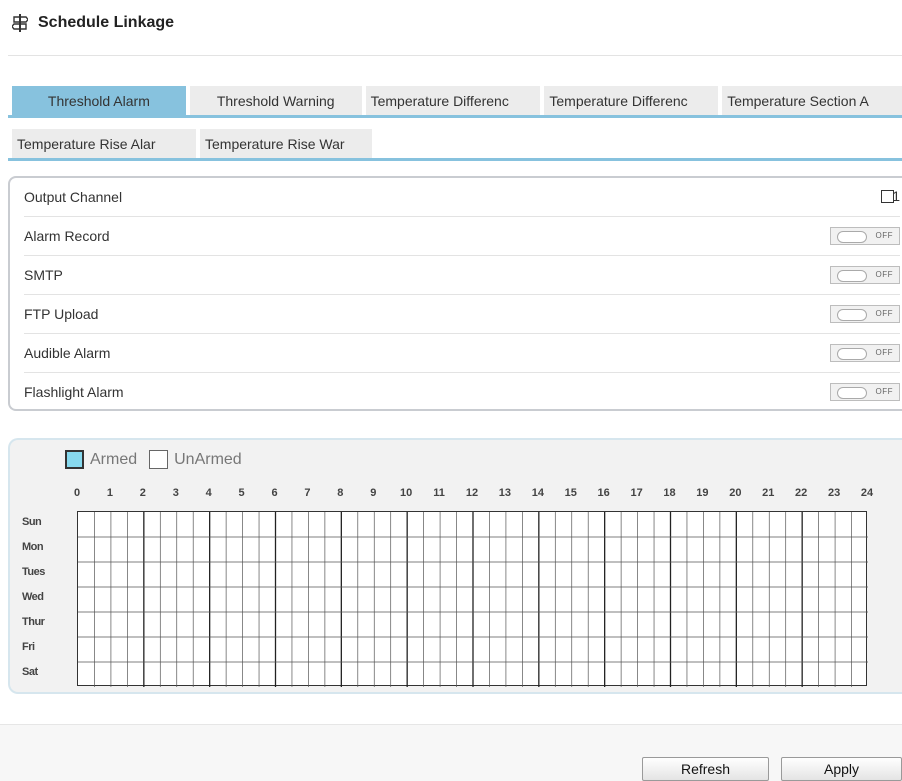 The height and width of the screenshot is (781, 902). Describe the element at coordinates (33, 622) in the screenshot. I see `day-label: Thur` at that location.